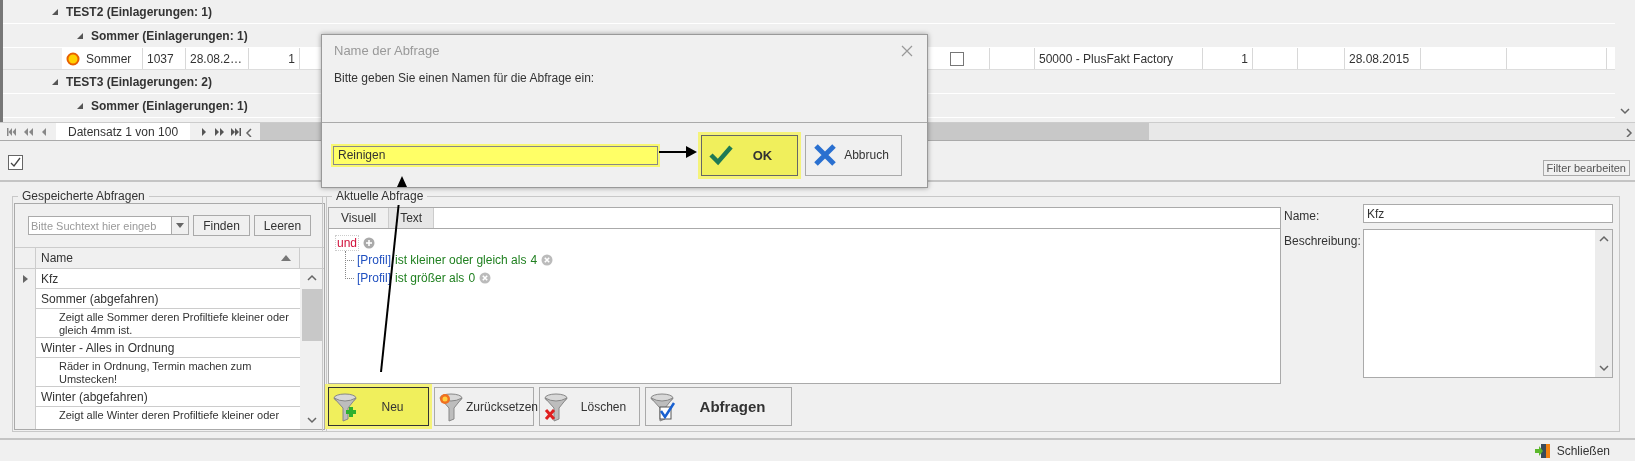  Describe the element at coordinates (589, 406) in the screenshot. I see `query-button: Löschen` at that location.